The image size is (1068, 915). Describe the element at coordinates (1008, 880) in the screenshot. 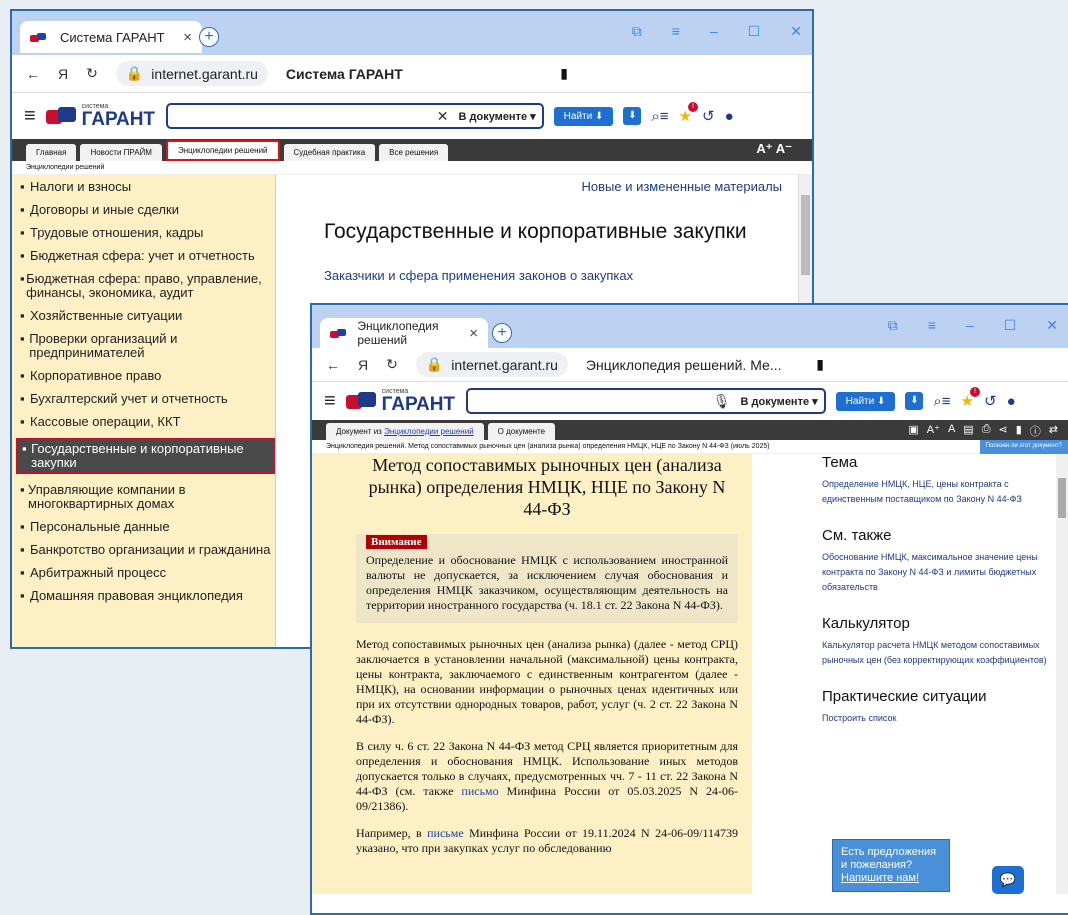

I see `chat-support-button: 💬` at that location.